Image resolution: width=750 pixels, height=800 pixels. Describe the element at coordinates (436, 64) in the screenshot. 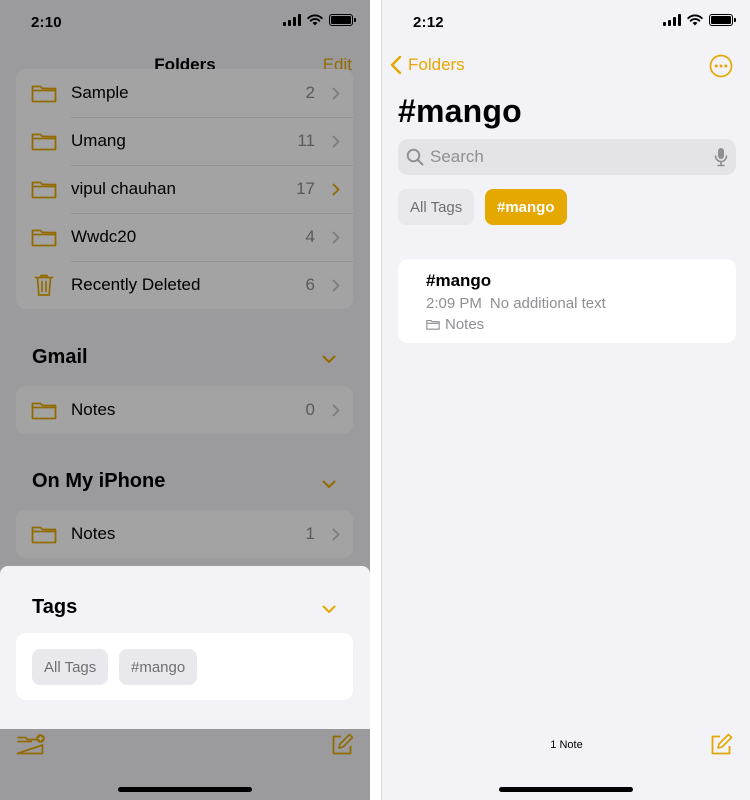

I see `back-button-label: Folders` at that location.